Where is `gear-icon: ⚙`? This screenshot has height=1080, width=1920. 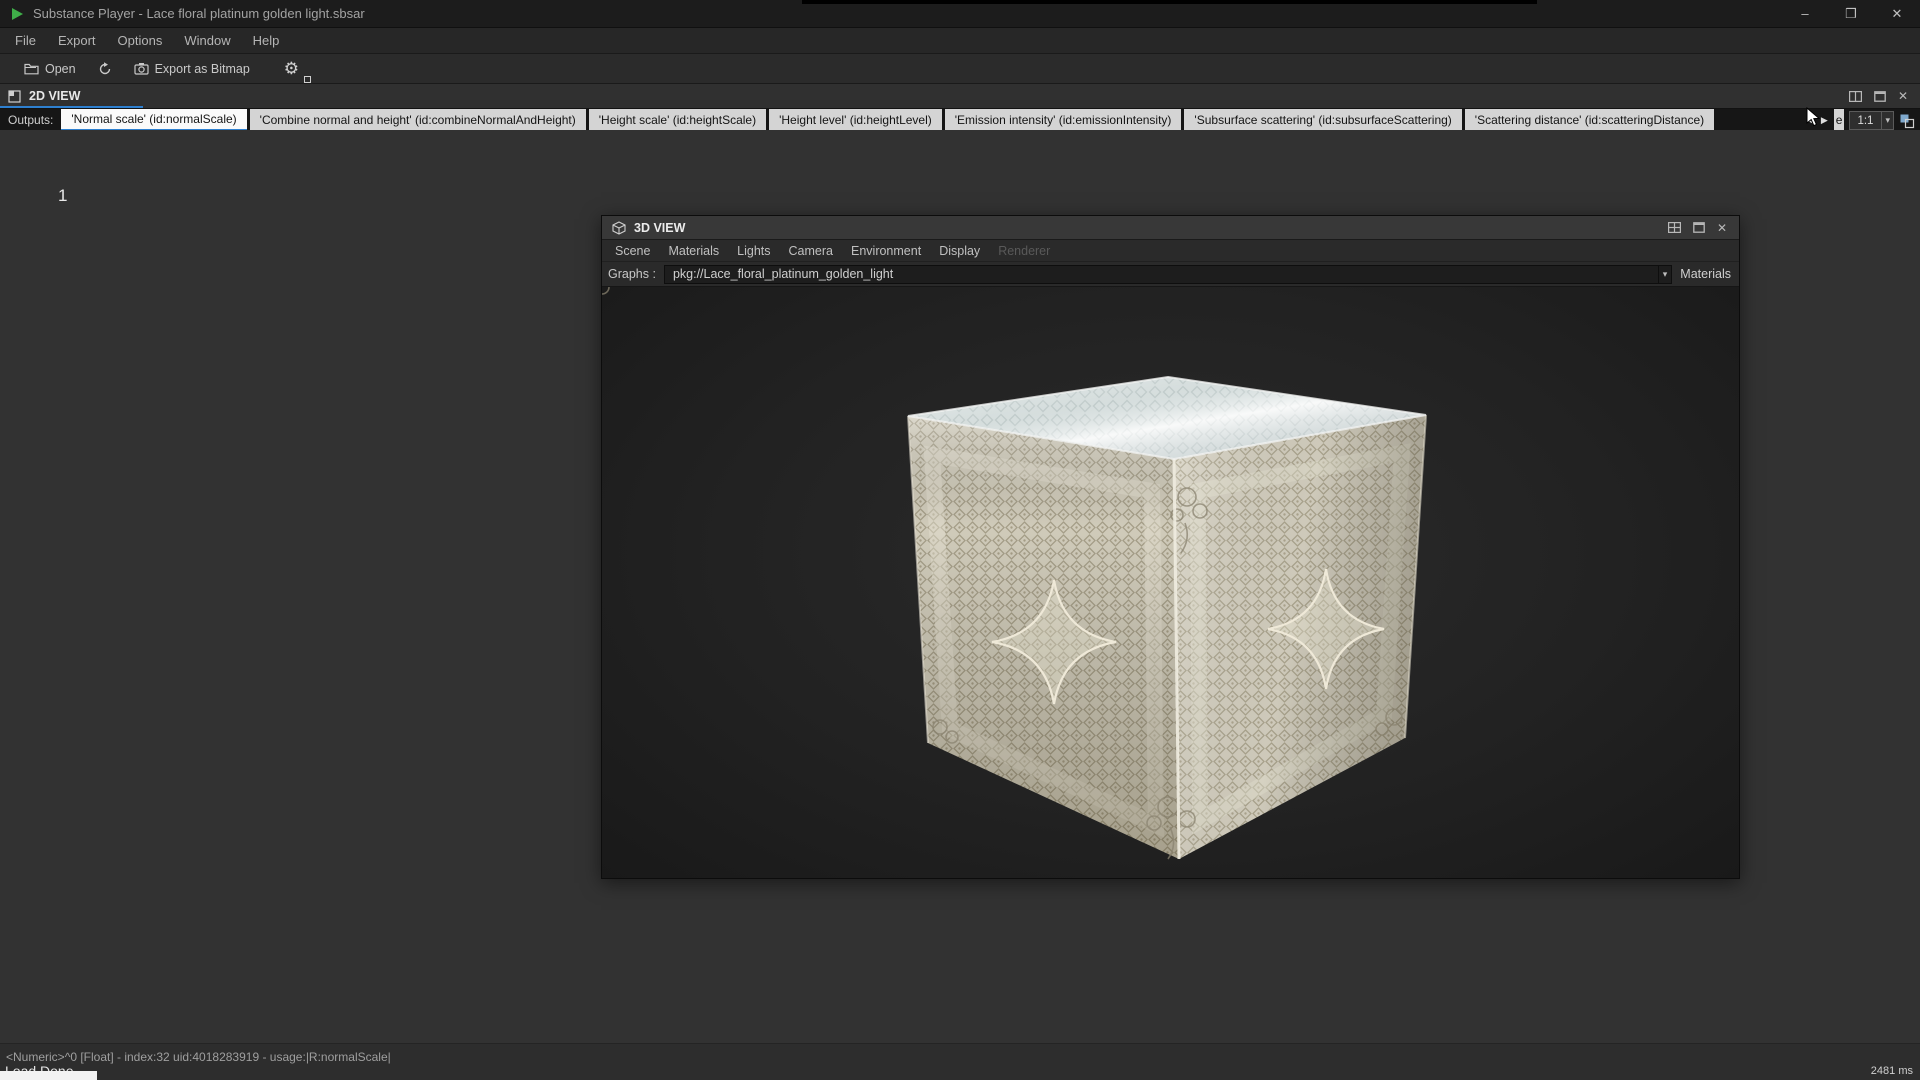
gear-icon: ⚙ is located at coordinates (291, 68).